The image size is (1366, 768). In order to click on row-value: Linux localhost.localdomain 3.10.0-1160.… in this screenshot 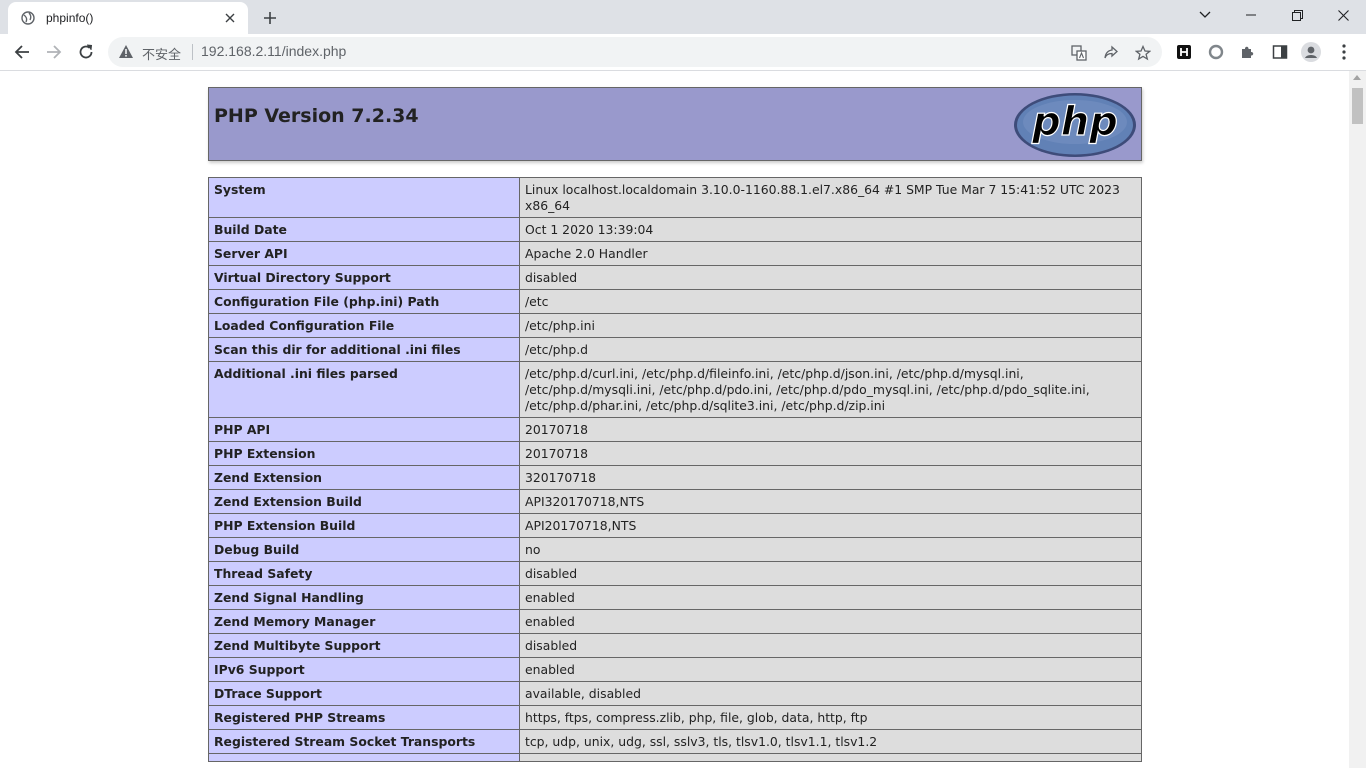, I will do `click(830, 197)`.